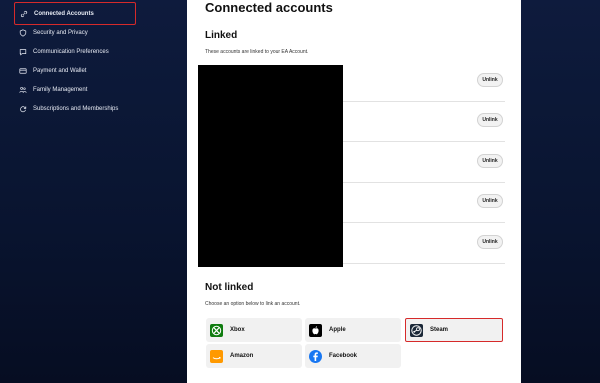  Describe the element at coordinates (353, 330) in the screenshot. I see `link-apple-button: Apple` at that location.